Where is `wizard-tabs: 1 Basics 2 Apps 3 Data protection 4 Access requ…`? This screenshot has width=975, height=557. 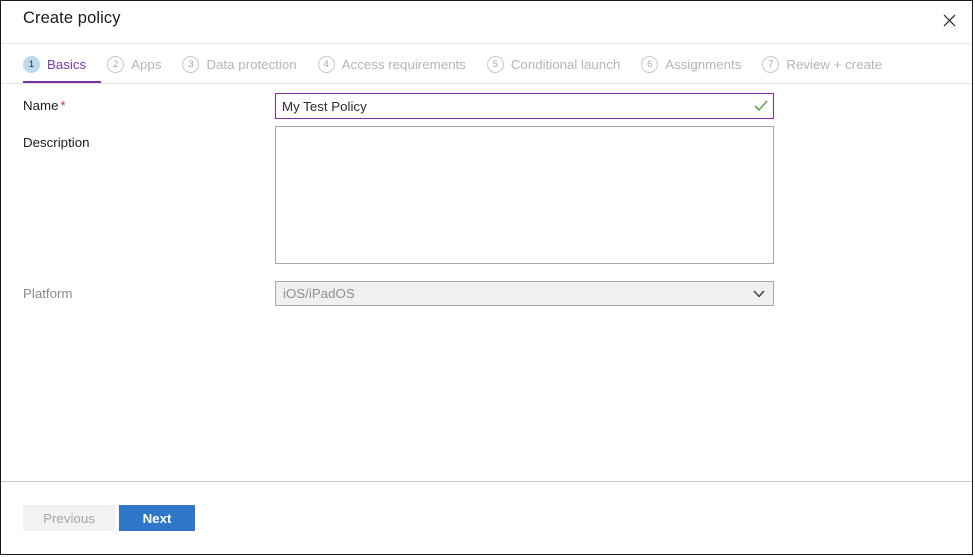
wizard-tabs: 1 Basics 2 Apps 3 Data protection 4 Access requ… is located at coordinates (463, 64).